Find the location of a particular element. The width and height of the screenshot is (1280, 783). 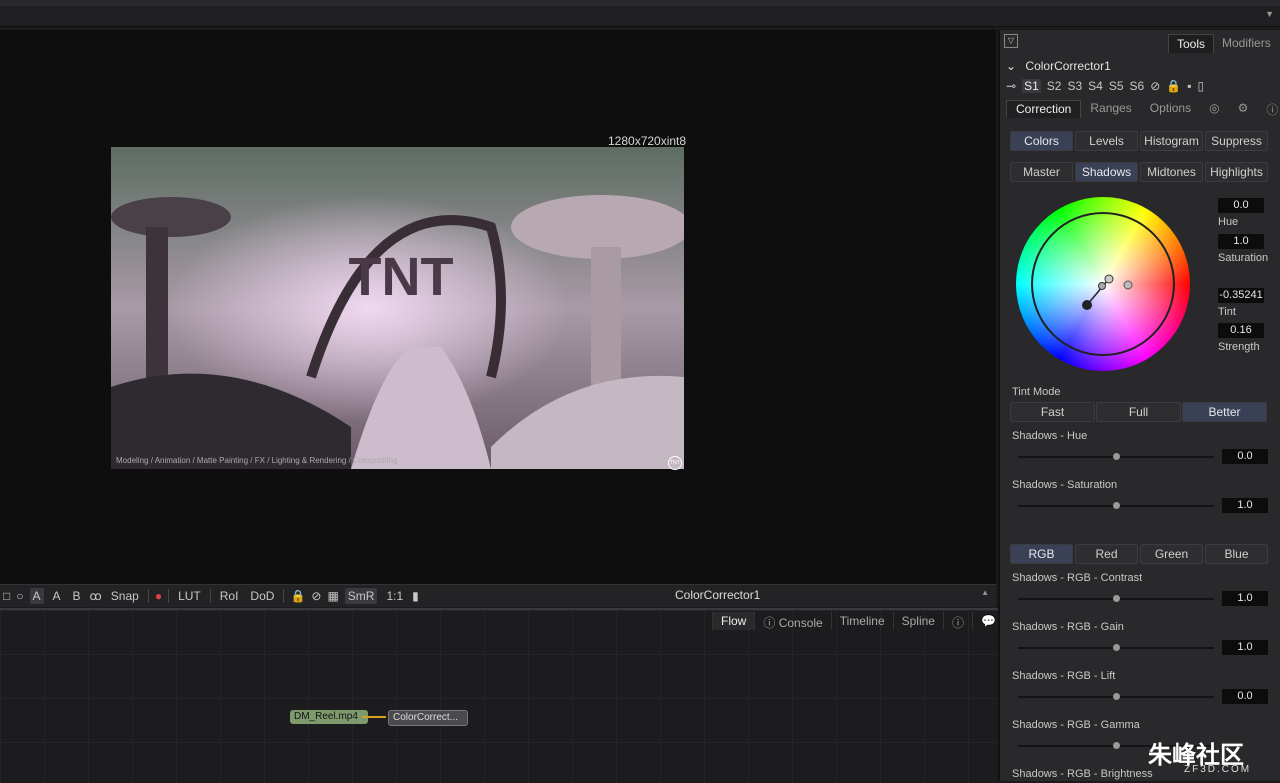

chevron-down-icon: ▼ is located at coordinates (1269, 14).